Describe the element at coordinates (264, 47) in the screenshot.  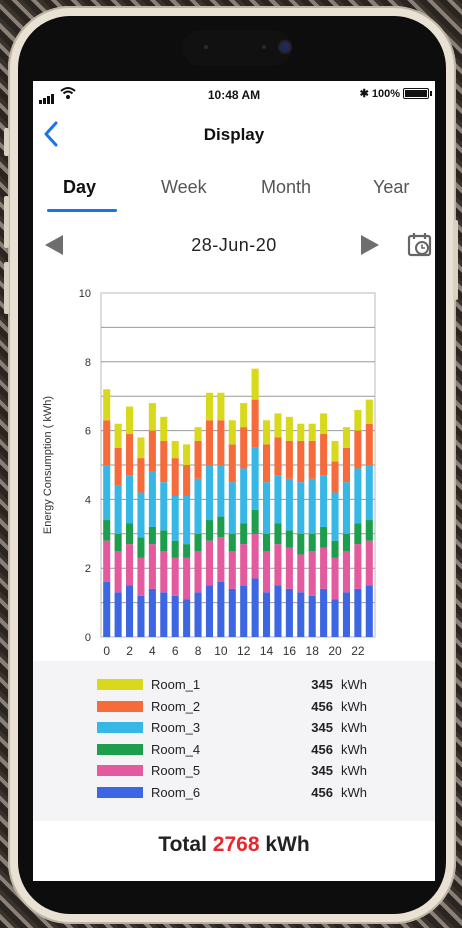
I see `speaker-dot` at that location.